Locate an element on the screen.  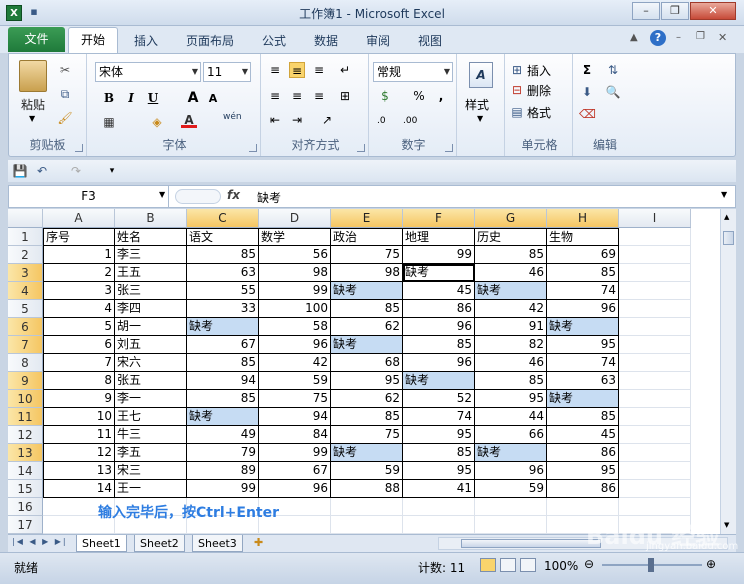
name-box: F3 is located at coordinates (89, 196).